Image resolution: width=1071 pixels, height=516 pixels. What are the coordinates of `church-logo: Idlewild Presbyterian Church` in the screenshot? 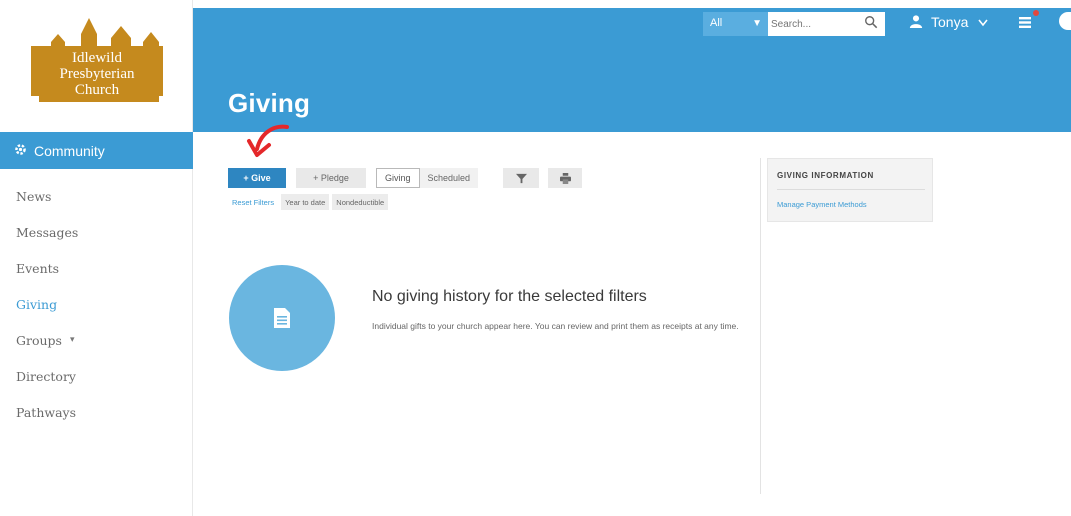 It's located at (97, 57).